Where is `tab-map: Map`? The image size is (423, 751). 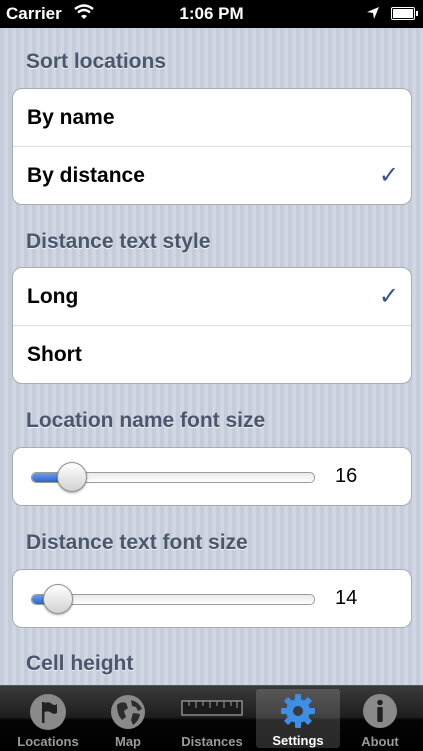 tab-map: Map is located at coordinates (128, 718).